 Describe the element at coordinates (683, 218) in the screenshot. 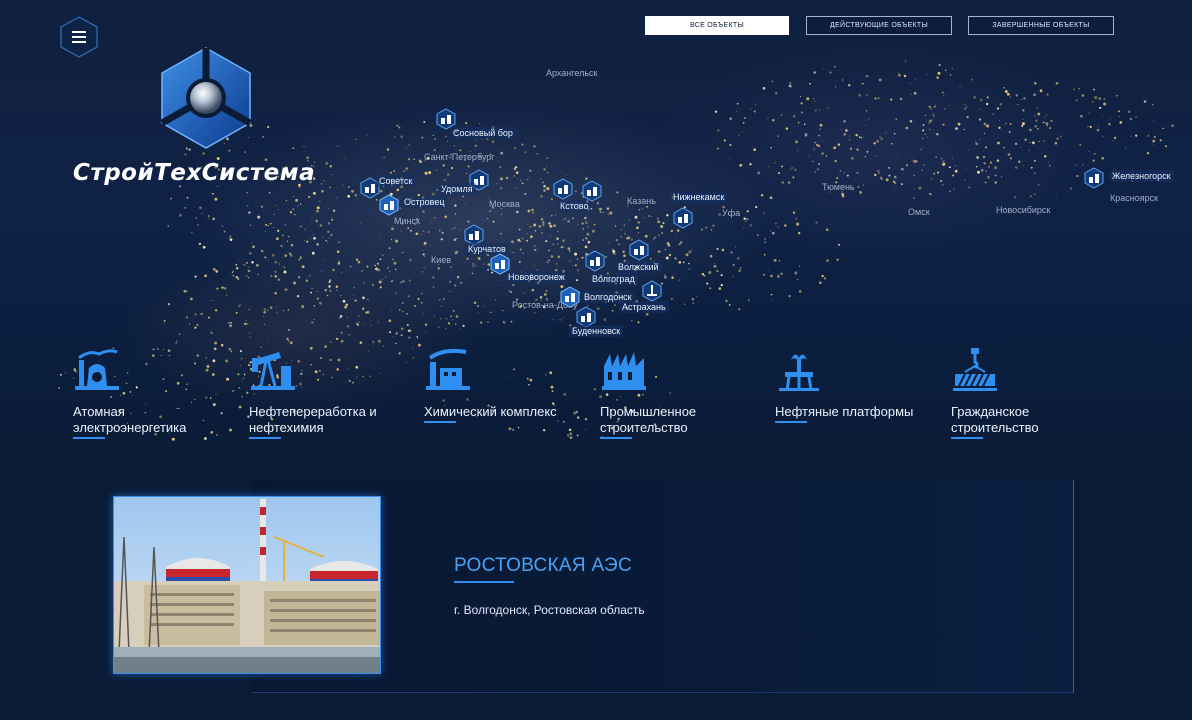

I see `marker-nizhnekamsk` at that location.